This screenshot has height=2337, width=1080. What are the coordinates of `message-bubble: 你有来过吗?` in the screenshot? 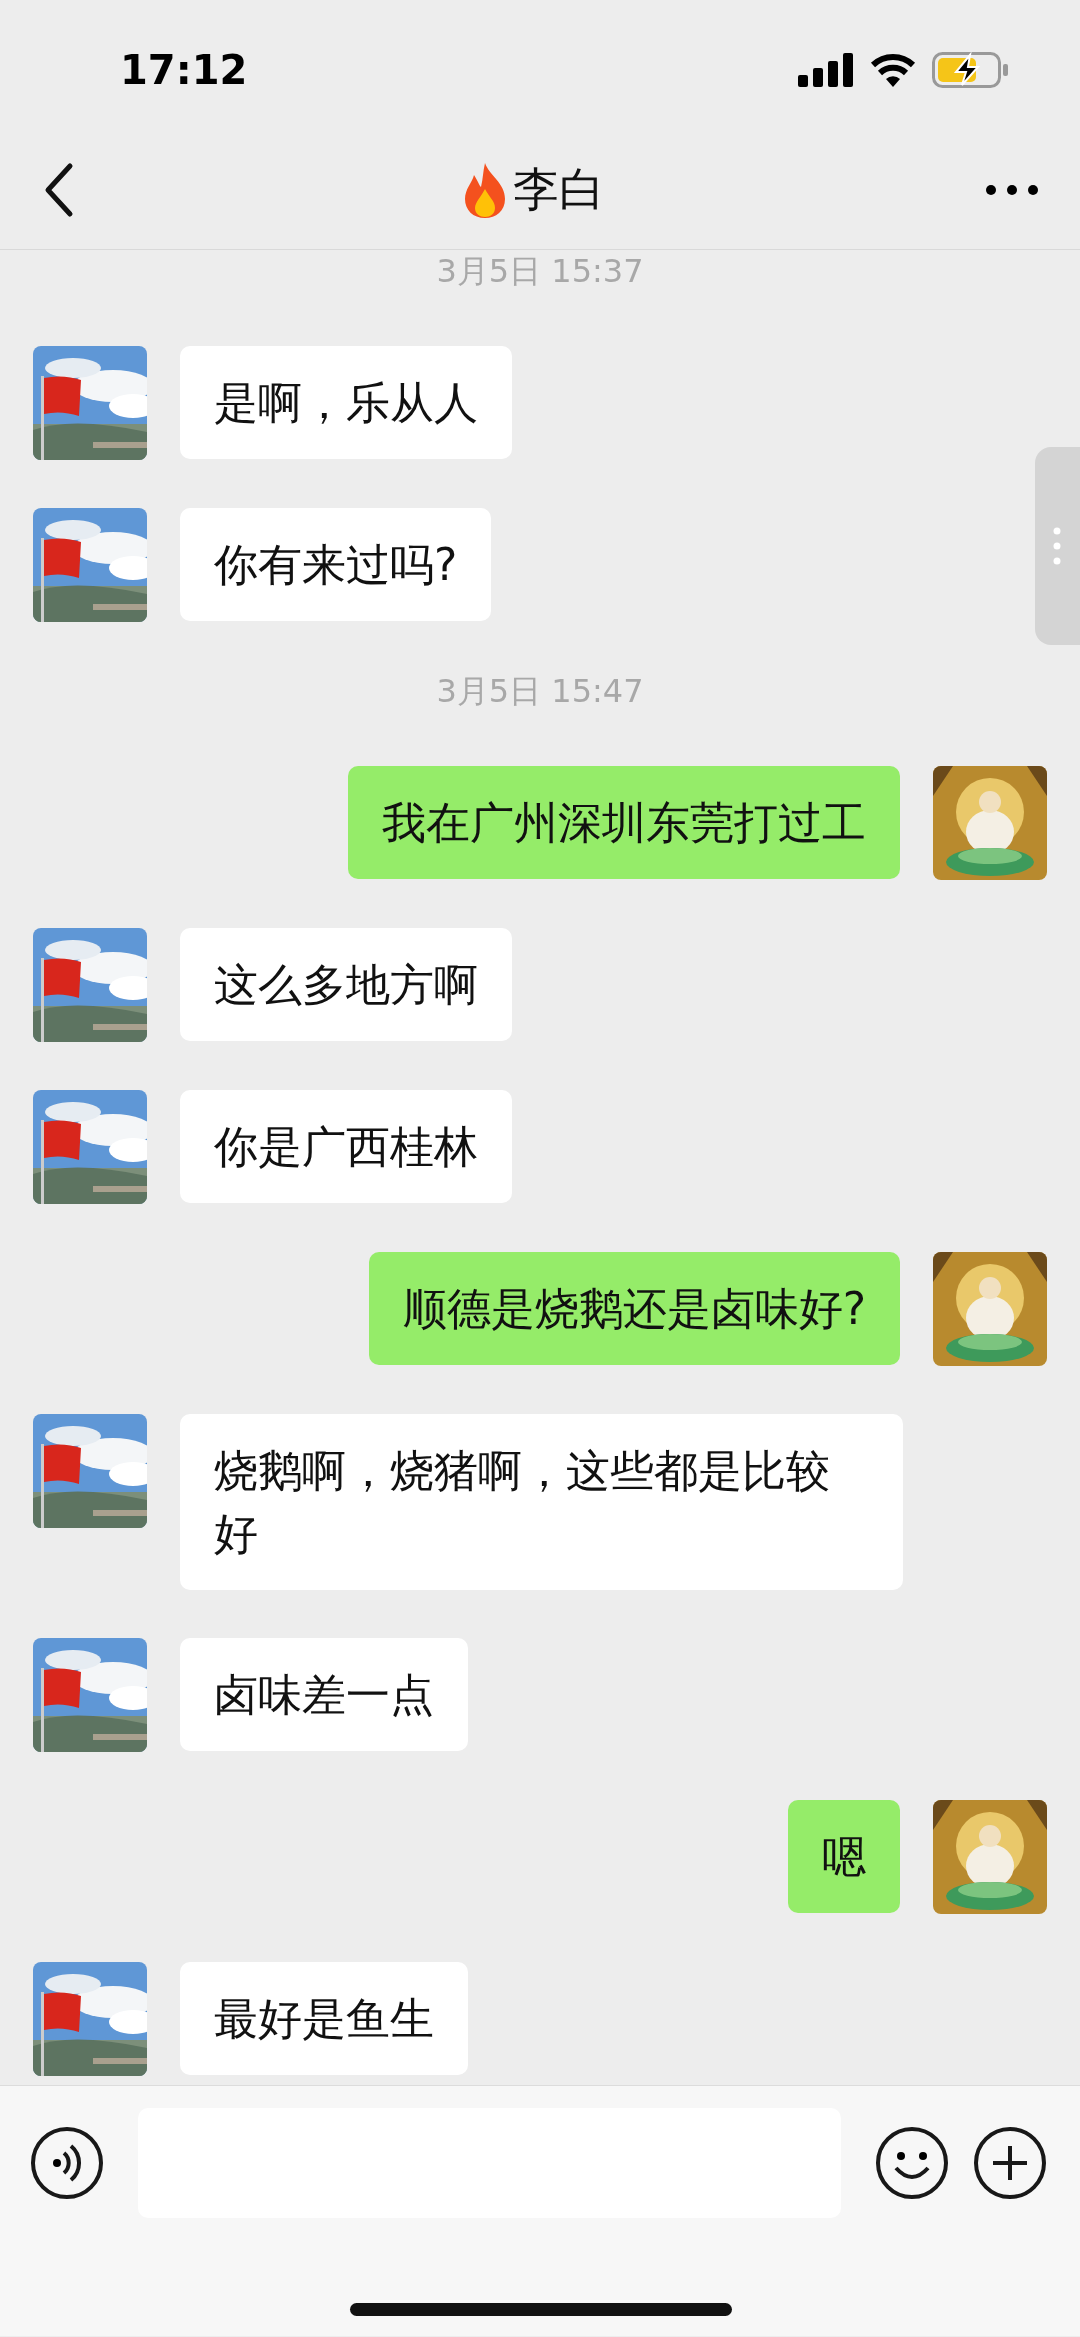 It's located at (336, 564).